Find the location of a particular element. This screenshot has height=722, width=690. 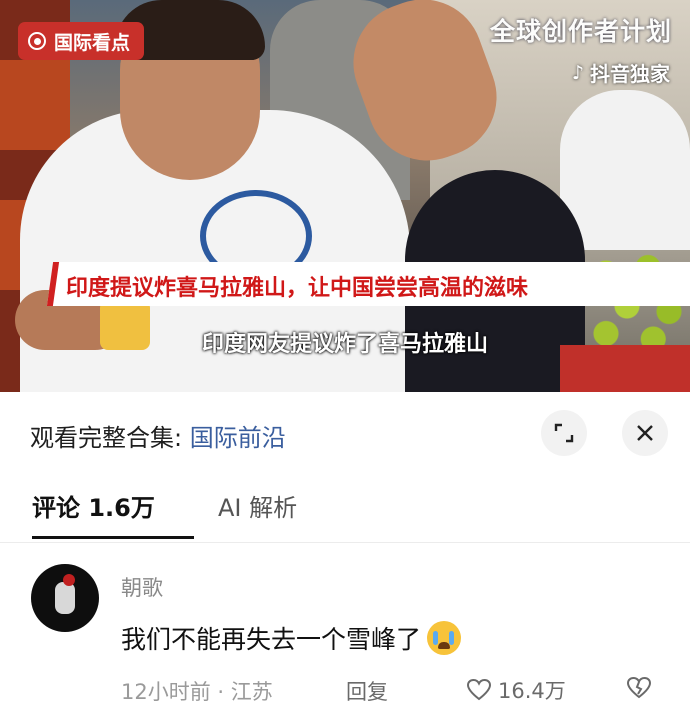

tab-ai-analysis: AI 解析 is located at coordinates (257, 505).